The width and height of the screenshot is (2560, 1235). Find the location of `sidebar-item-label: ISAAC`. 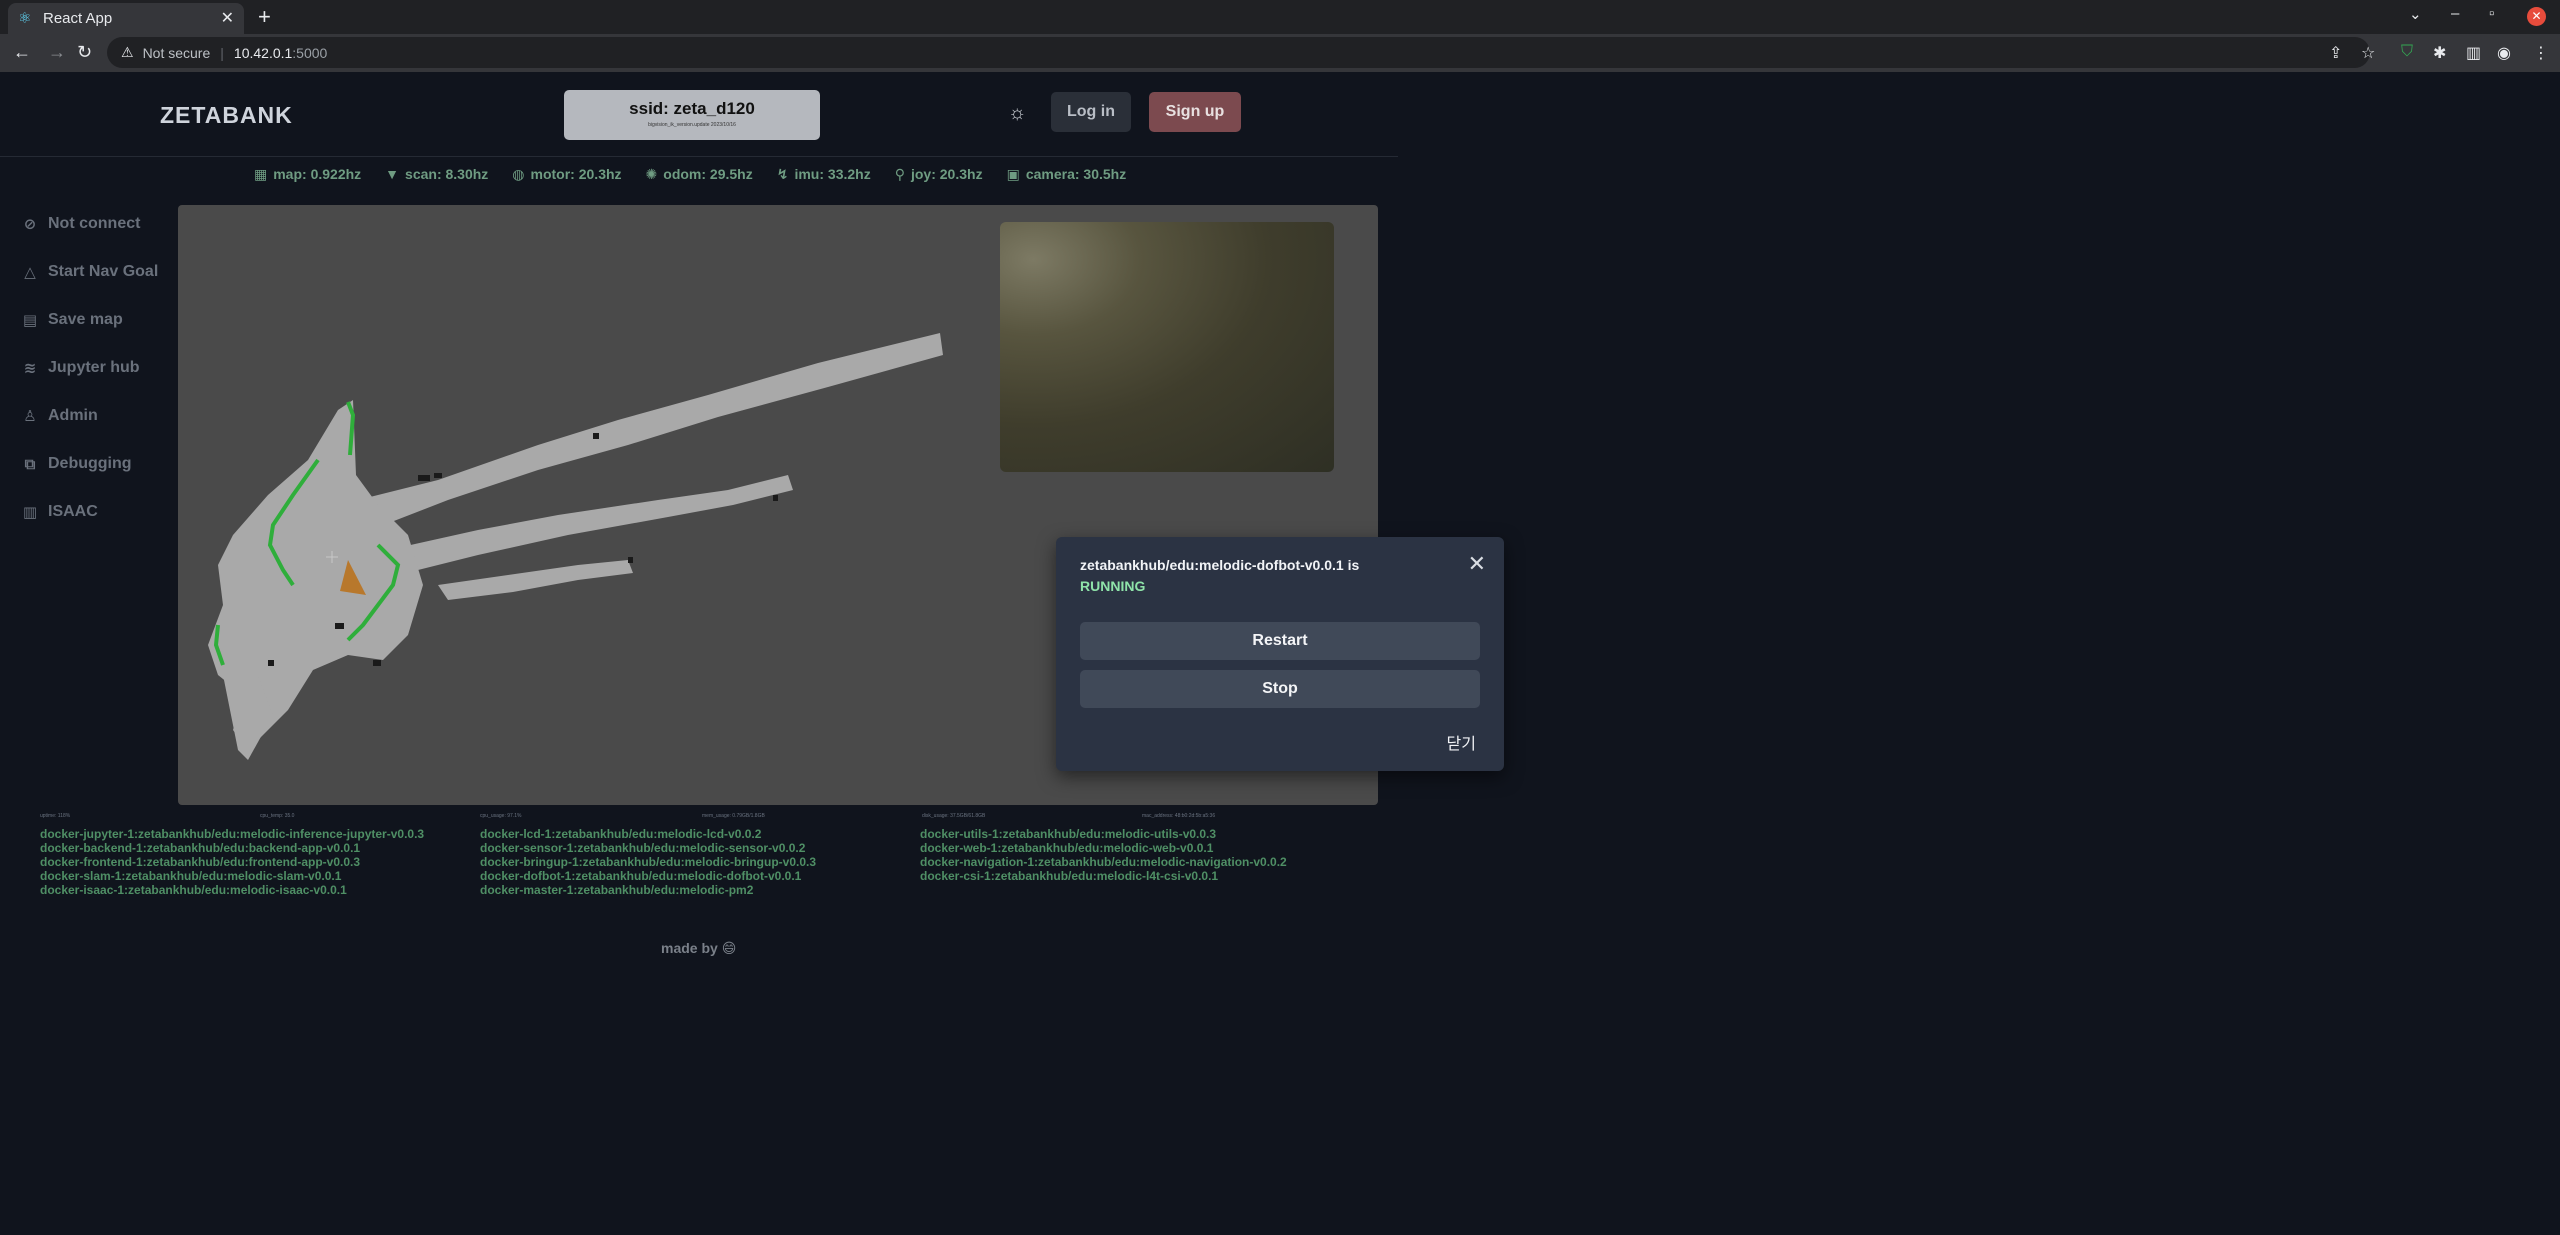

sidebar-item-label: ISAAC is located at coordinates (73, 511).